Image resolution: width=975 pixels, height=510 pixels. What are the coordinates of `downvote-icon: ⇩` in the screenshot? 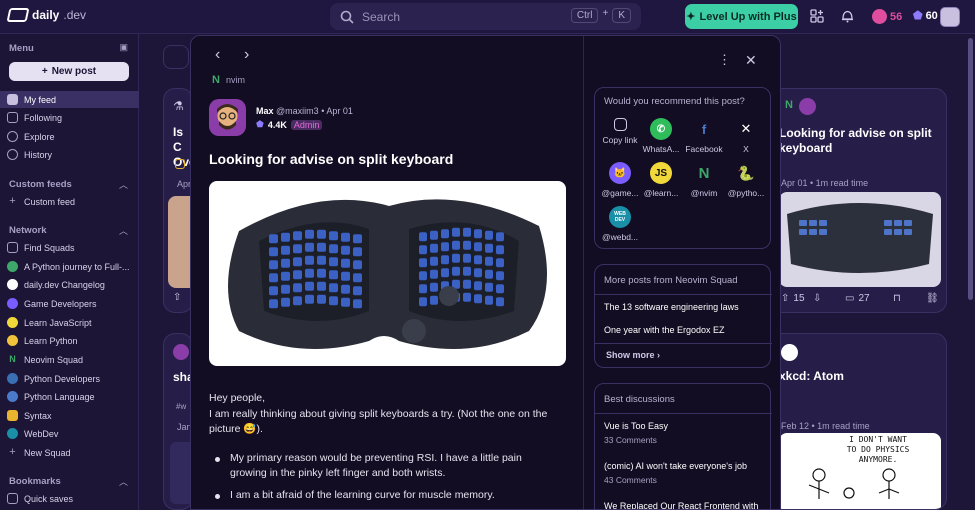 It's located at (817, 298).